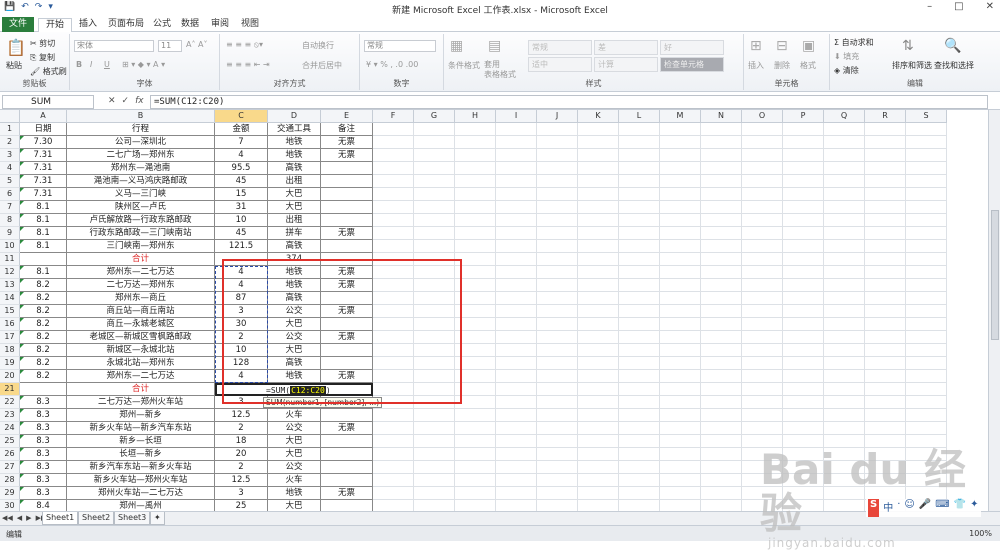 This screenshot has height=550, width=1000. Describe the element at coordinates (141, 441) in the screenshot. I see `cell: 新乡—长垣` at that location.